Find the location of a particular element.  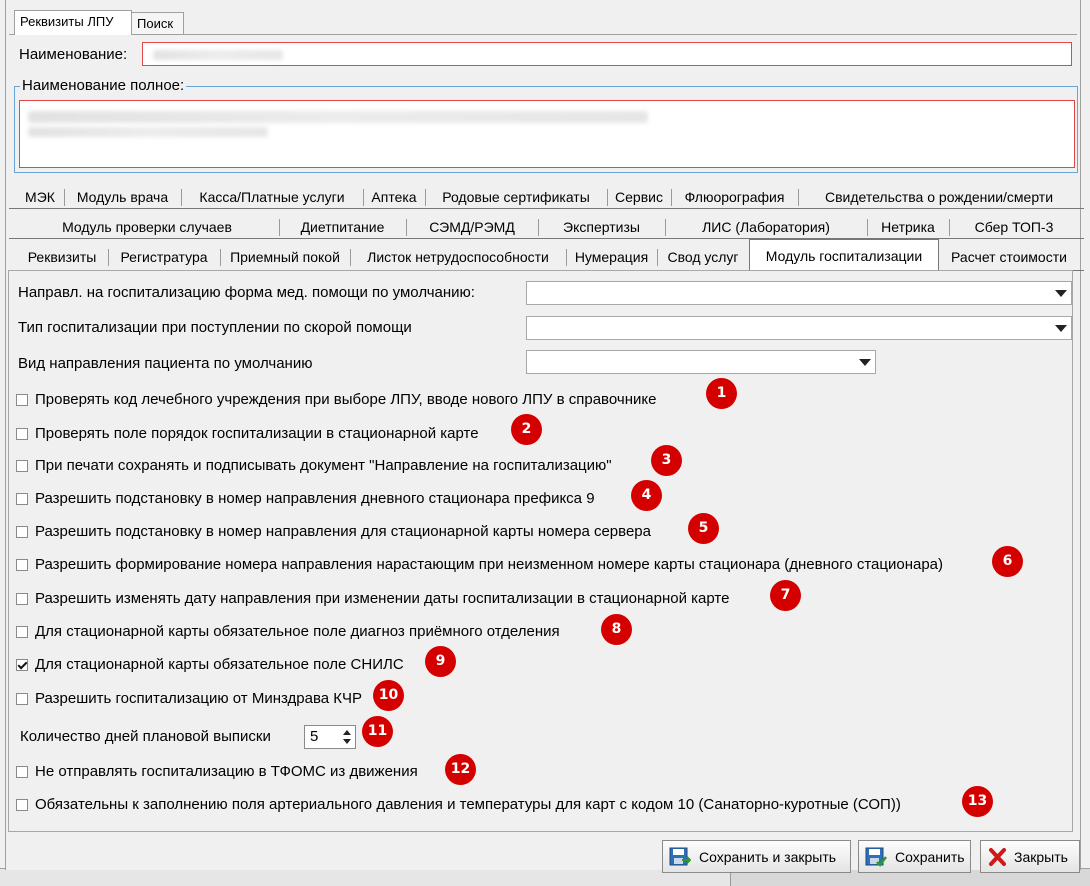

planned-discharge-days-spinner: 5 is located at coordinates (330, 737).